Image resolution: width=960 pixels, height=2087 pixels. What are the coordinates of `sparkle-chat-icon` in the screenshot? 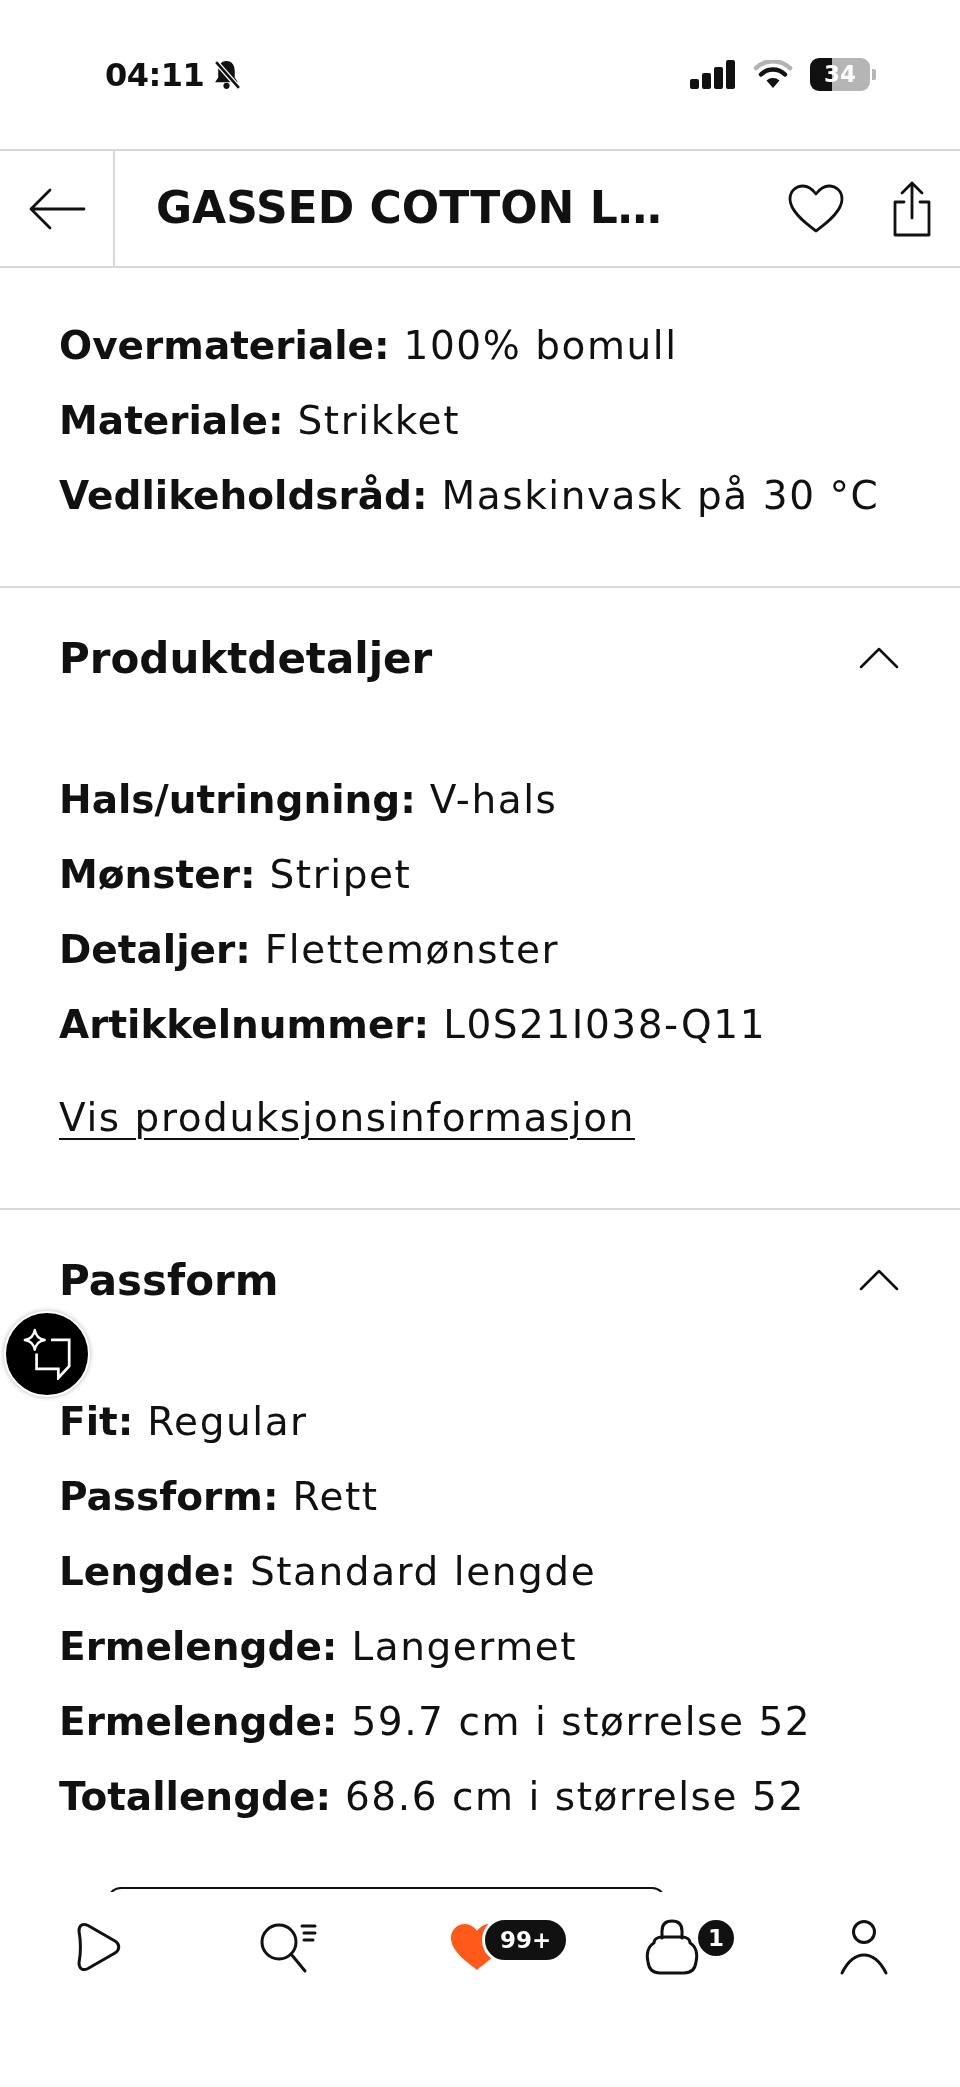 It's located at (47, 1354).